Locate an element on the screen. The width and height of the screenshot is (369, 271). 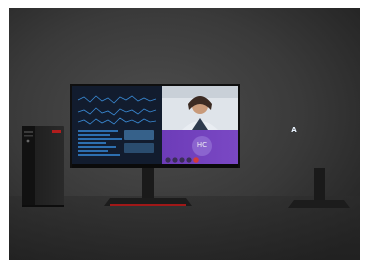
tower-pc is located at coordinates (43, 166).